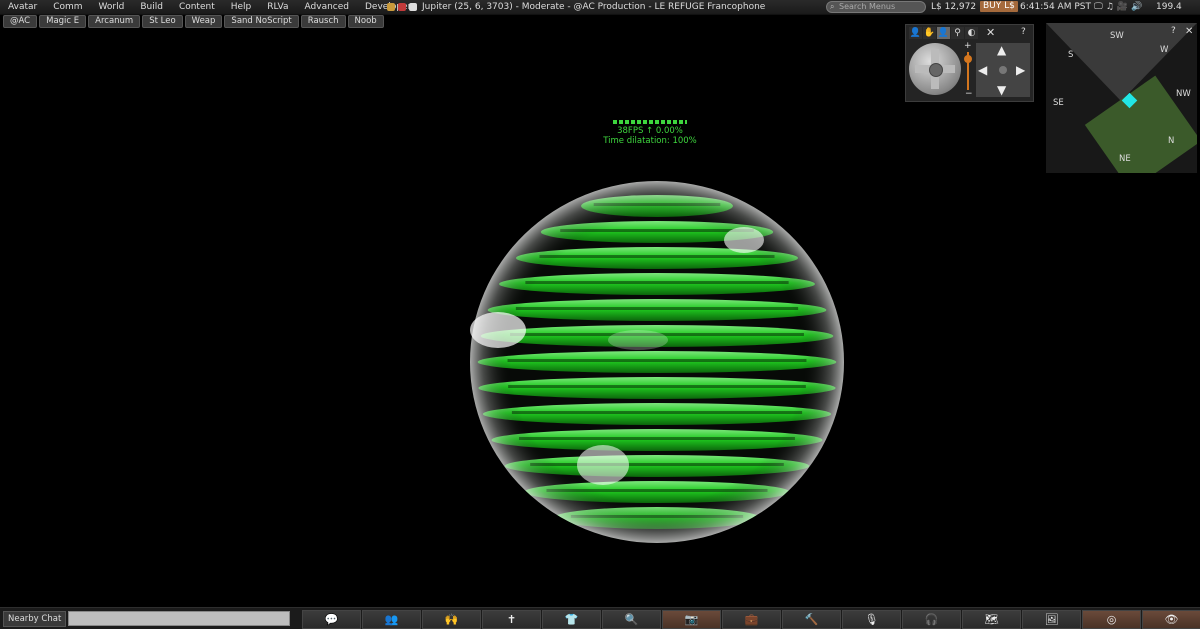  I want to click on menu-world: World, so click(112, 7).